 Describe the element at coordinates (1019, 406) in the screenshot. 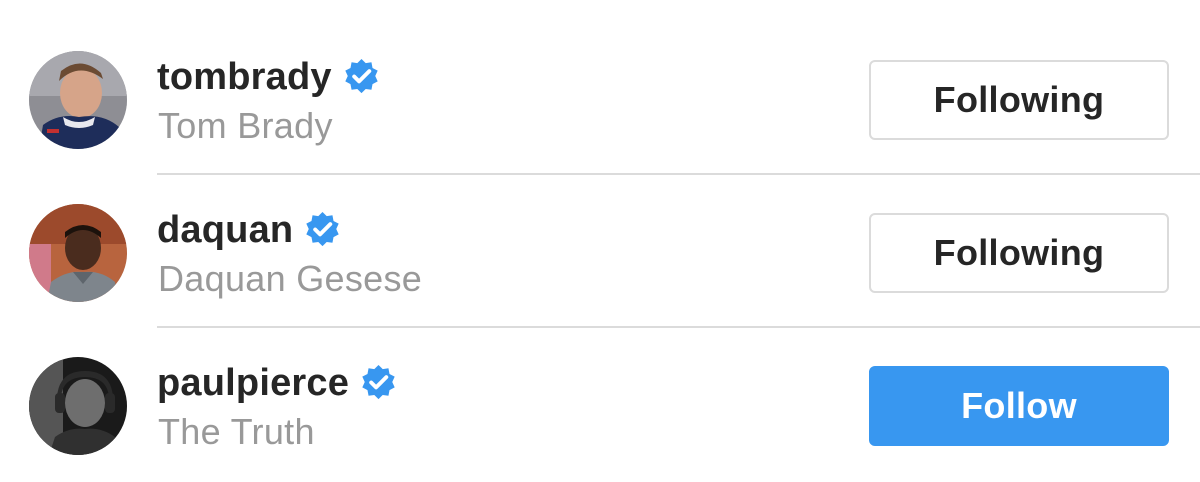

I see `follow-button: Follow` at that location.